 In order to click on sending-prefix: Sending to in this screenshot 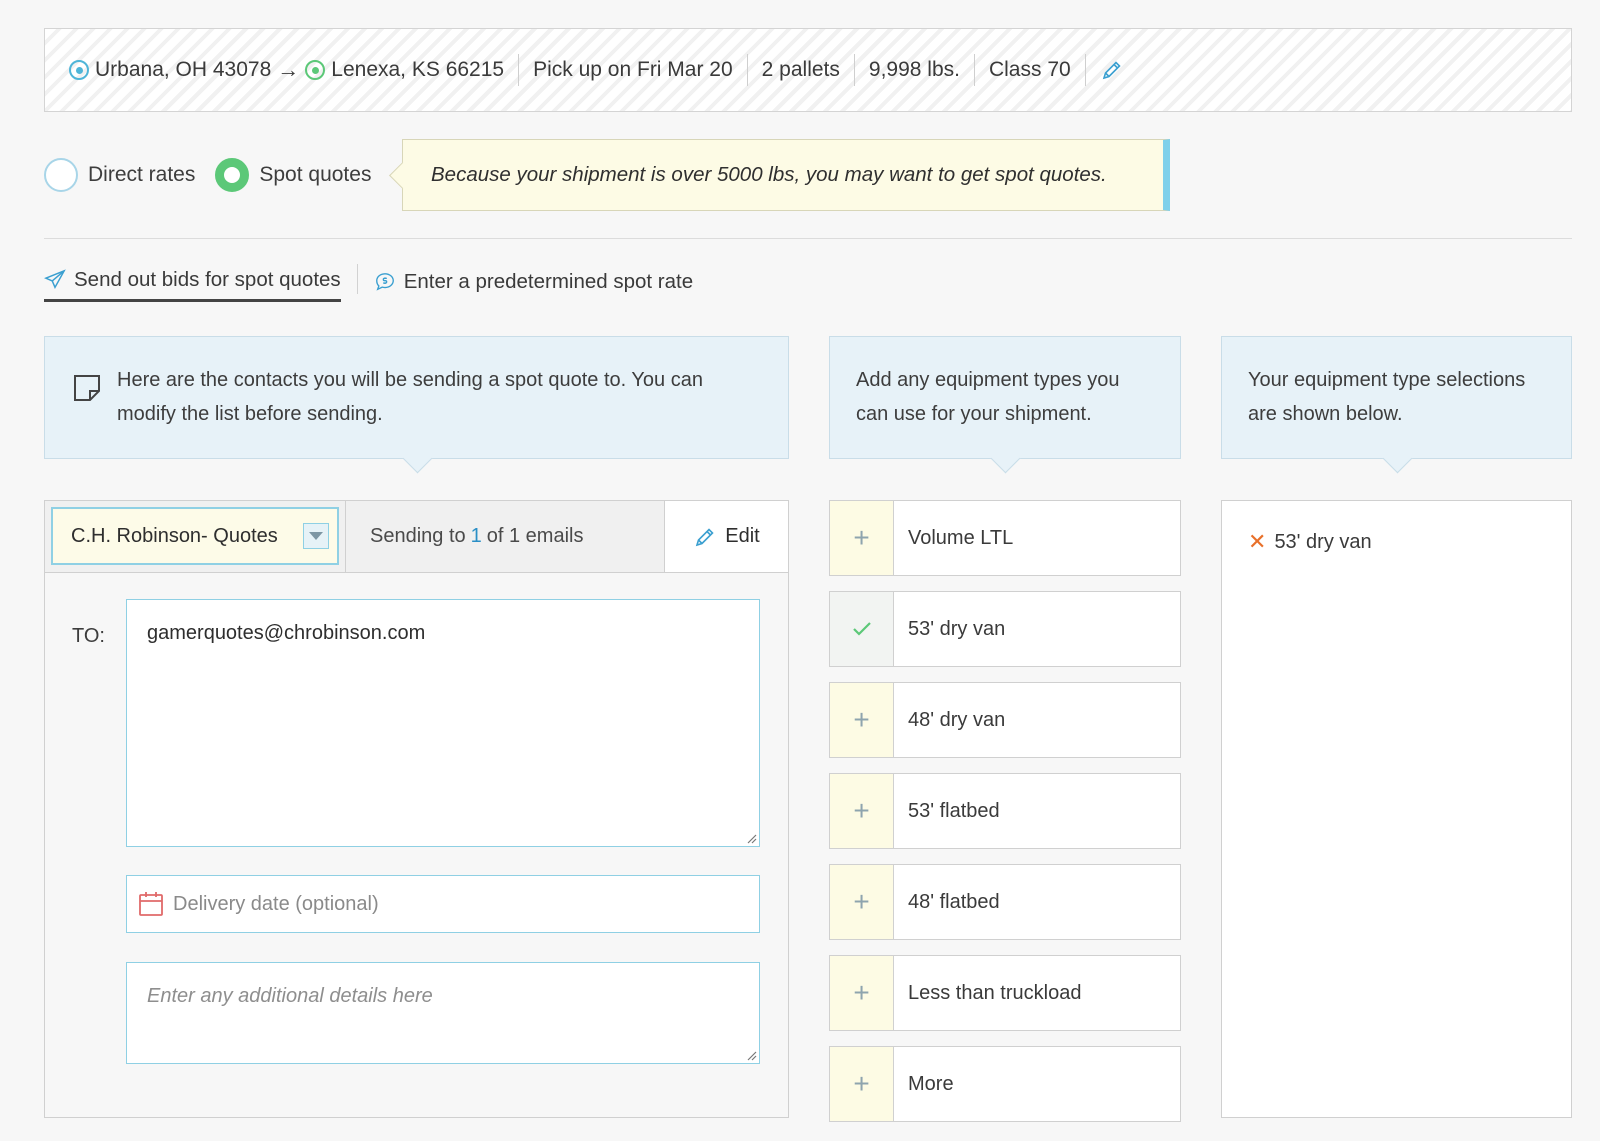, I will do `click(418, 536)`.